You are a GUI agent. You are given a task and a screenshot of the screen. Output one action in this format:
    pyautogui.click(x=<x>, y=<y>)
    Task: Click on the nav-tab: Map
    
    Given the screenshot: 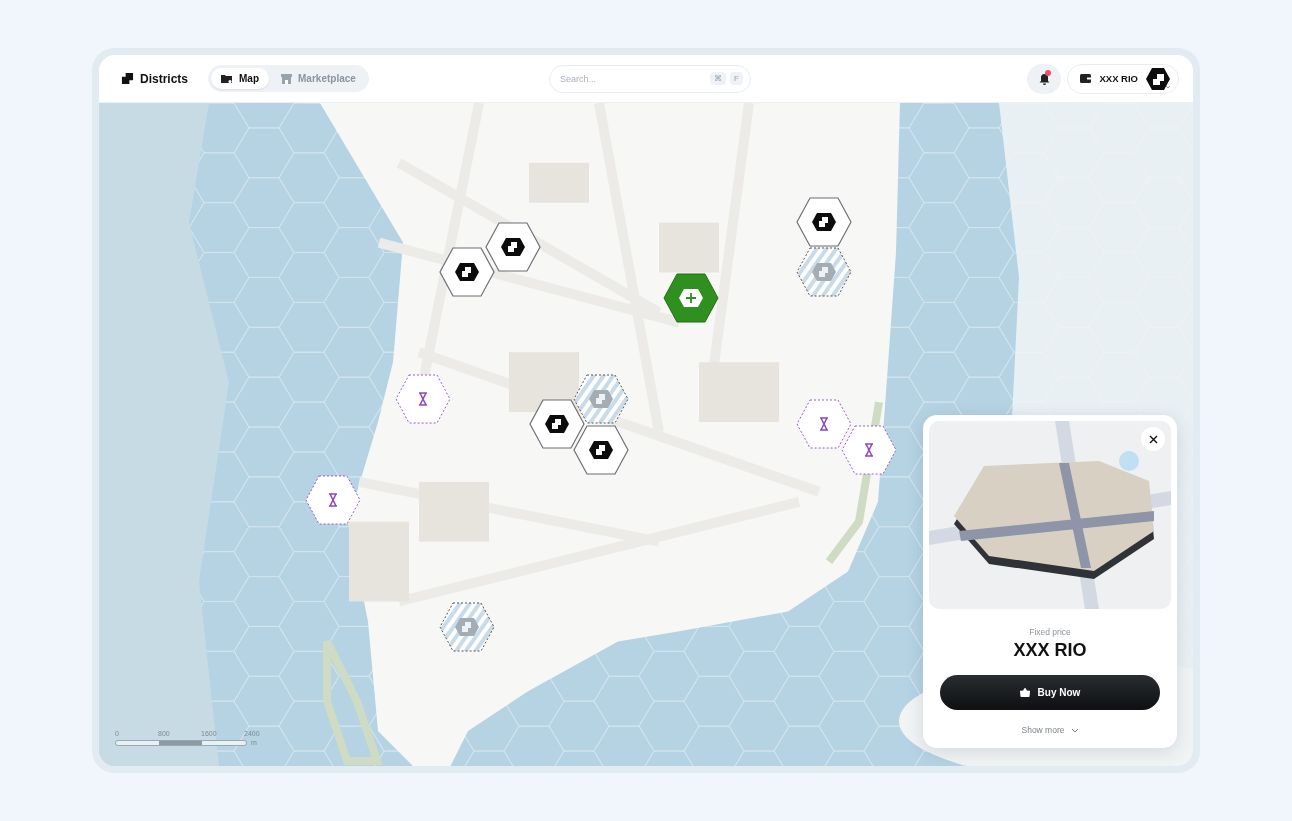 What is the action you would take?
    pyautogui.click(x=240, y=78)
    